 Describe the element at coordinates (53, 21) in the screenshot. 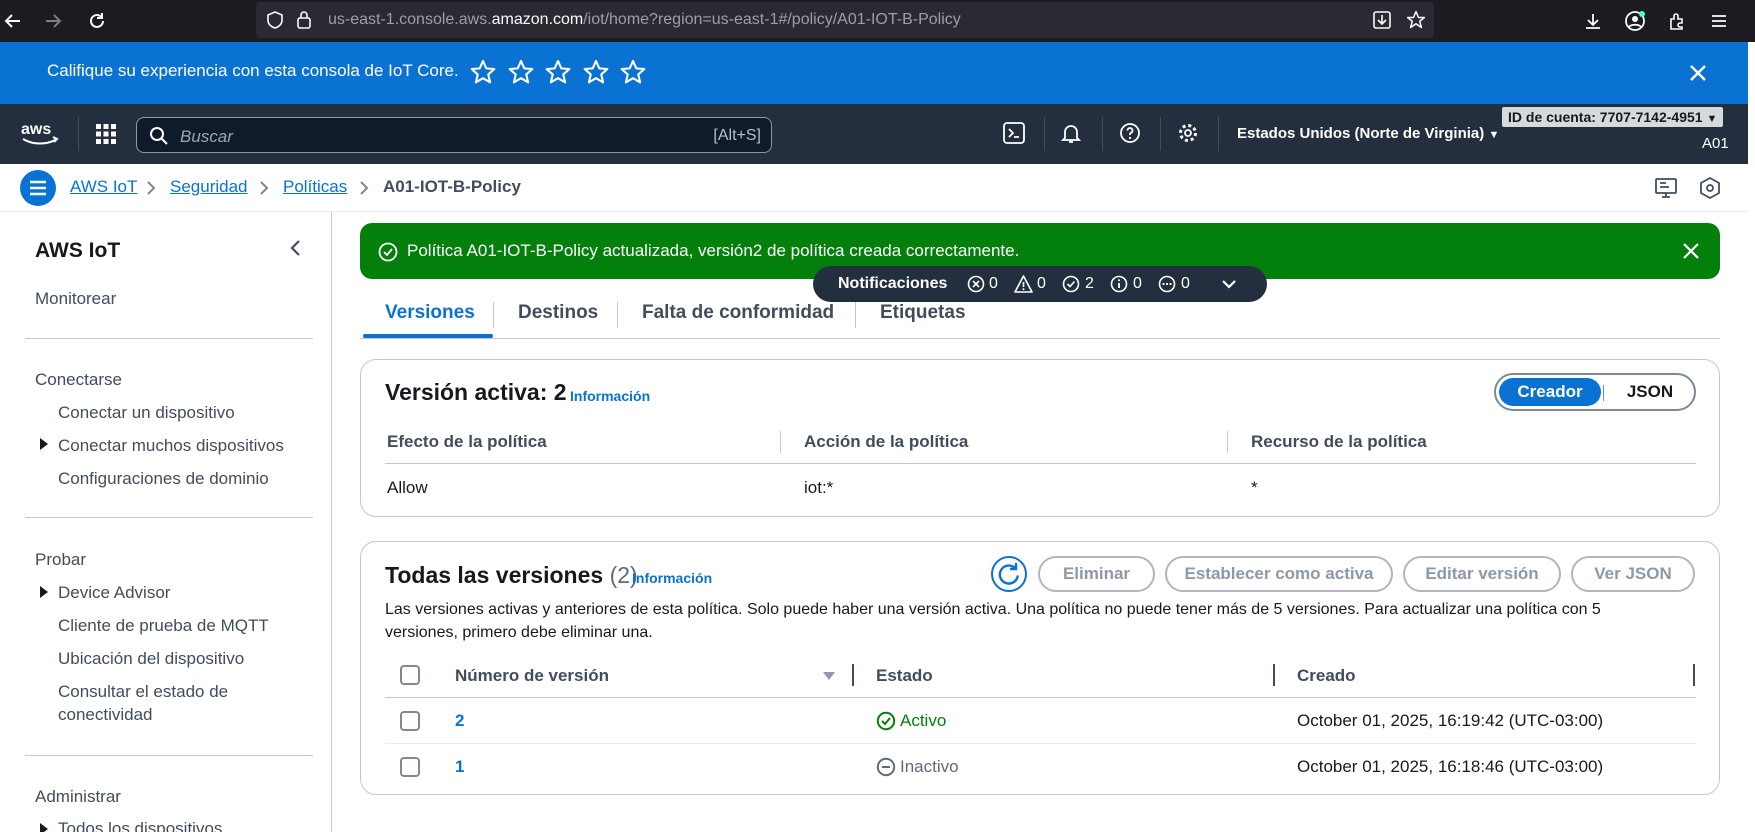

I see `forward-icon` at that location.